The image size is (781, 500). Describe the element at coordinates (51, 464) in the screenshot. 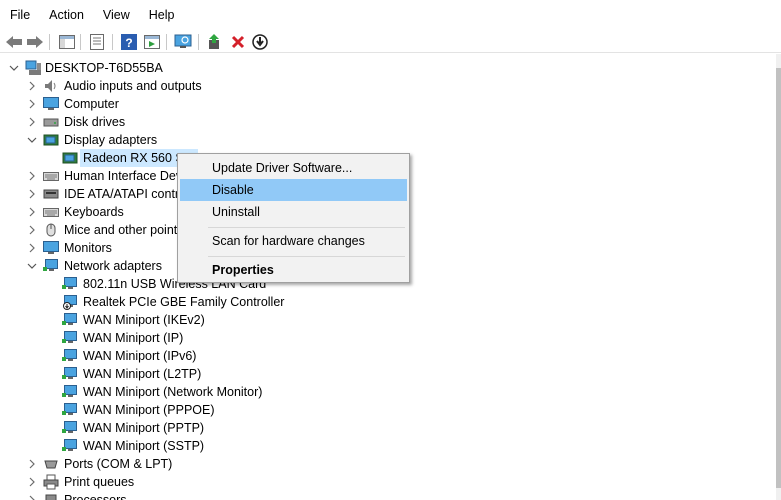

I see `port-icon` at that location.